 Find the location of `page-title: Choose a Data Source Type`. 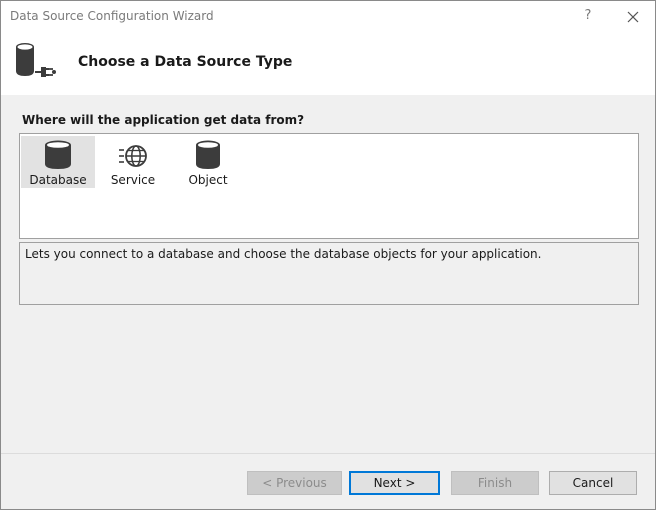

page-title: Choose a Data Source Type is located at coordinates (185, 62).